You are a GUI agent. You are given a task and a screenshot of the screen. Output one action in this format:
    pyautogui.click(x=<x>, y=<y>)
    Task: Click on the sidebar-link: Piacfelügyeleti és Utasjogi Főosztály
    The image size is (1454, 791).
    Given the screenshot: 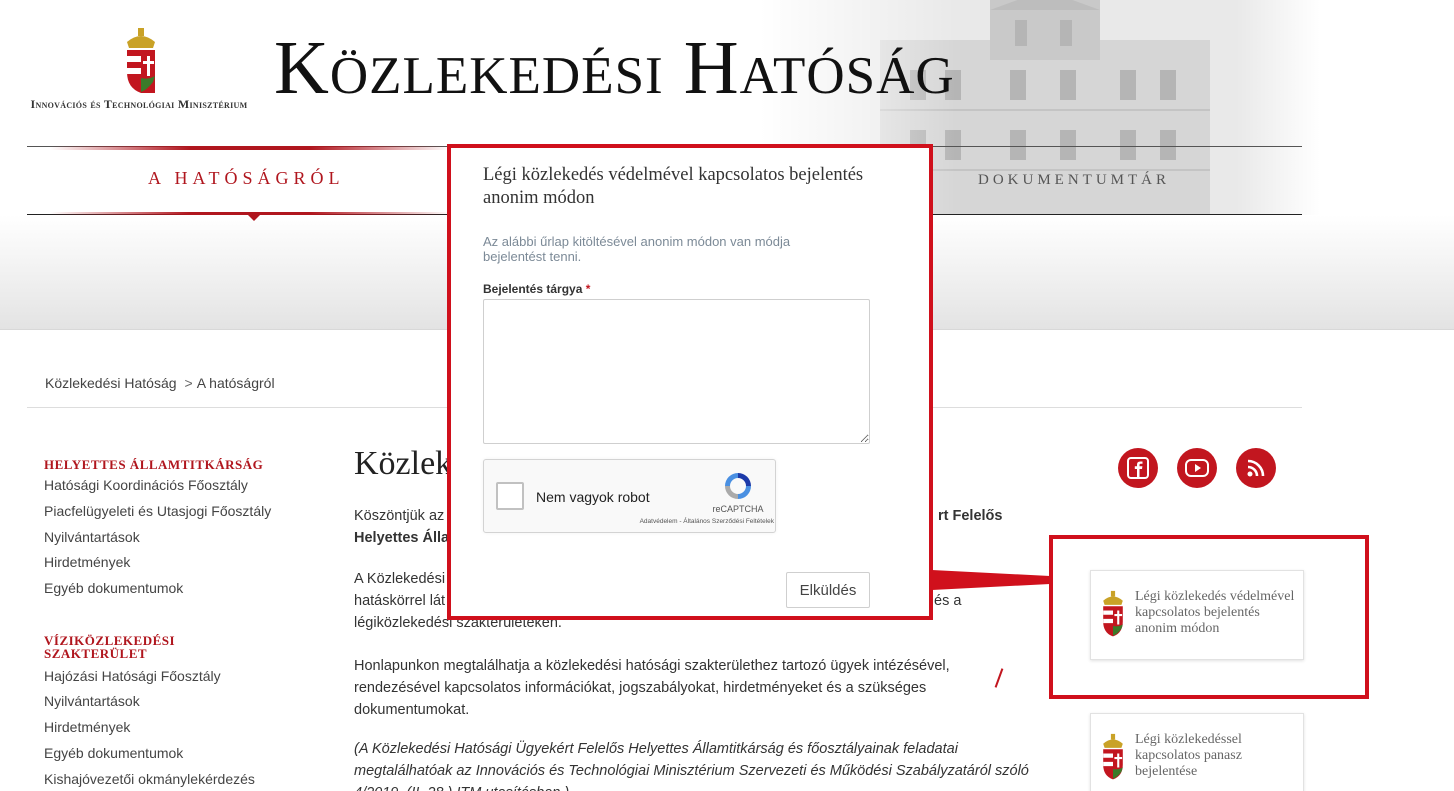 What is the action you would take?
    pyautogui.click(x=157, y=511)
    